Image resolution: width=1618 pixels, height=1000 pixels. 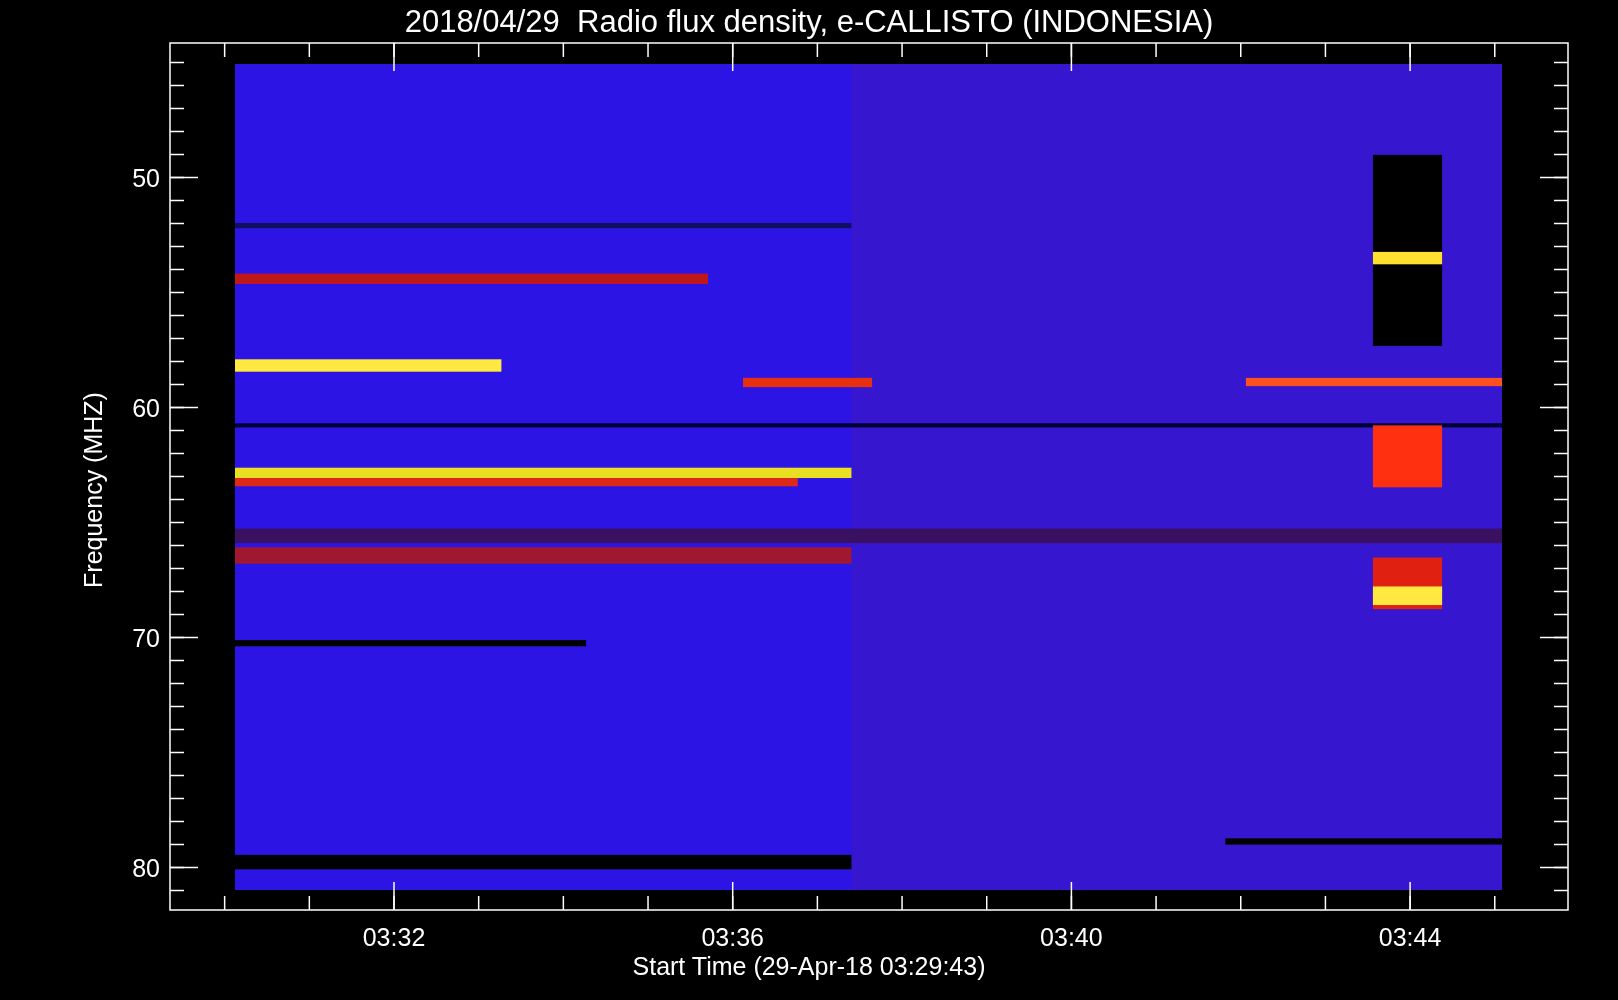 What do you see at coordinates (146, 637) in the screenshot?
I see `axis-tick-label: 70` at bounding box center [146, 637].